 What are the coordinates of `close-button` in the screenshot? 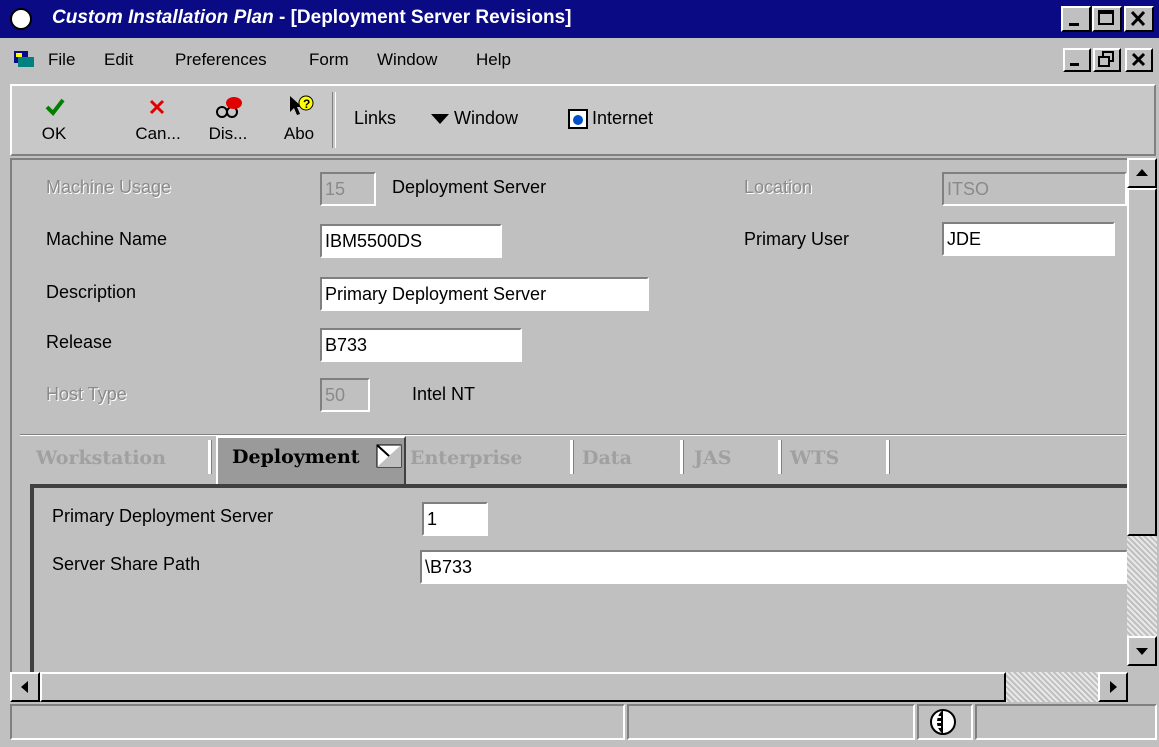 It's located at (1139, 19).